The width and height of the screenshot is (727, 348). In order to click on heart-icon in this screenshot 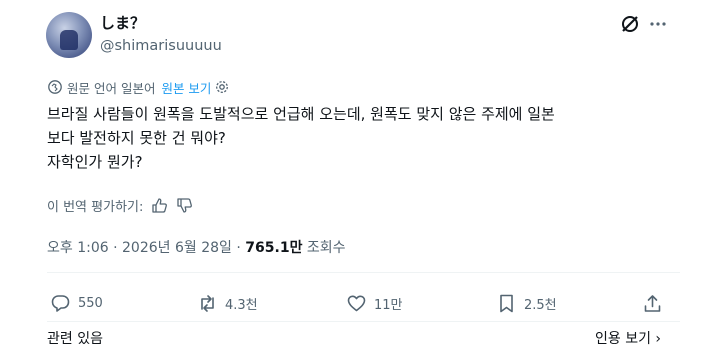, I will do `click(356, 303)`.